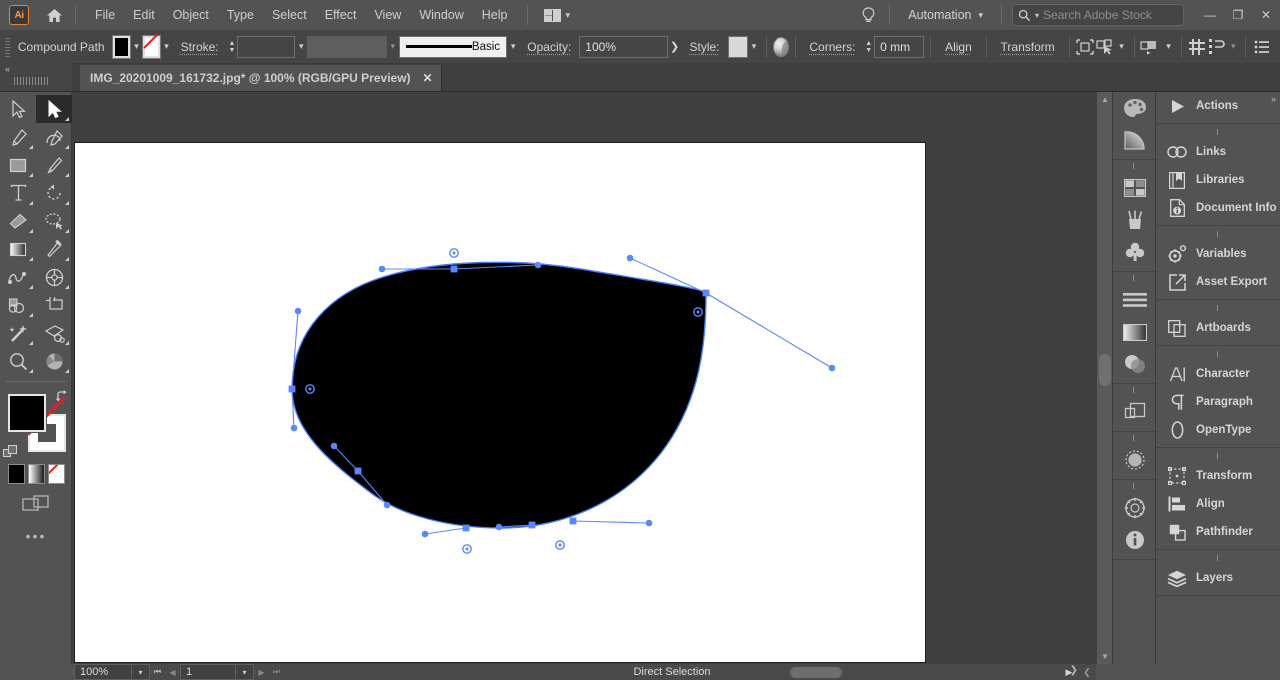  What do you see at coordinates (1105, 99) in the screenshot?
I see `scroll-up-arrow-icon: ▲` at bounding box center [1105, 99].